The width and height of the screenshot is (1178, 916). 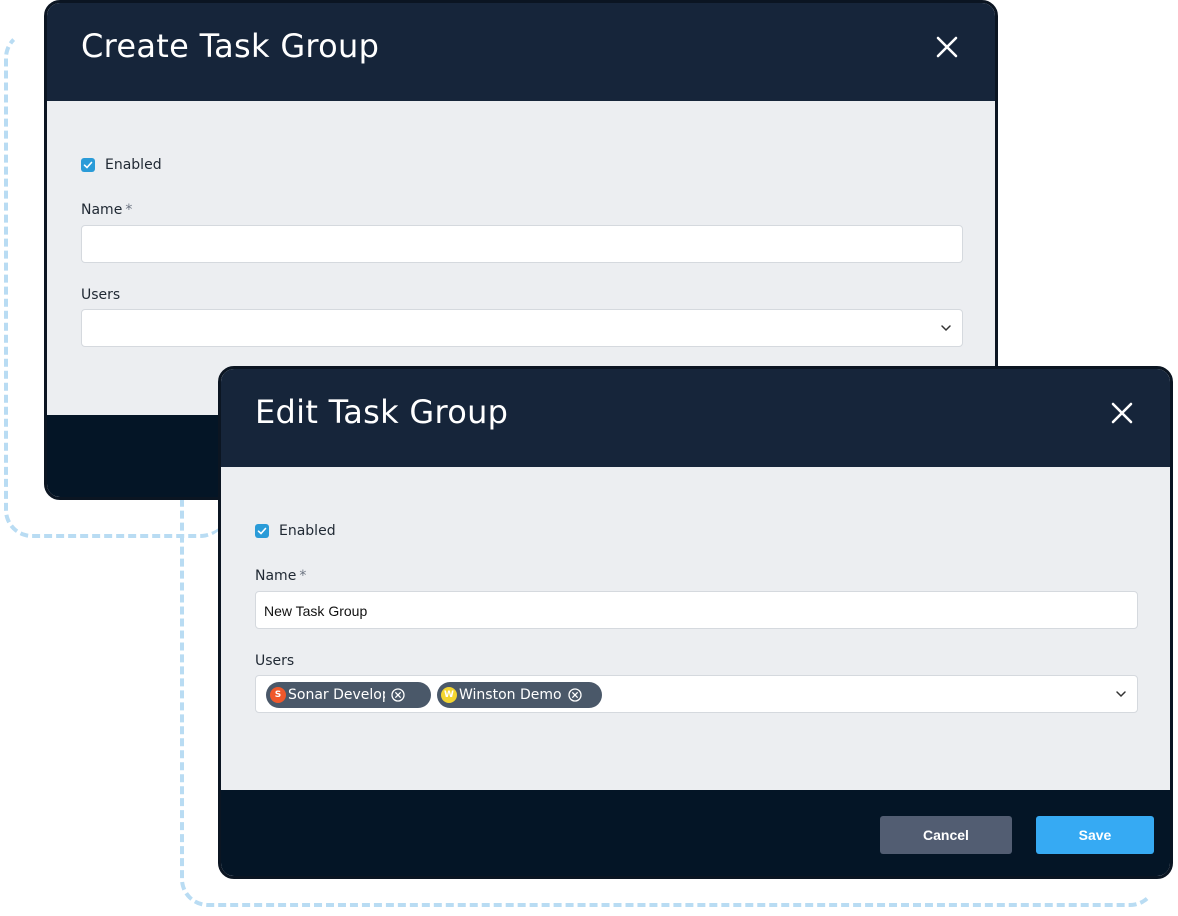 What do you see at coordinates (336, 695) in the screenshot?
I see `user-chip-label: Sonar Develop` at bounding box center [336, 695].